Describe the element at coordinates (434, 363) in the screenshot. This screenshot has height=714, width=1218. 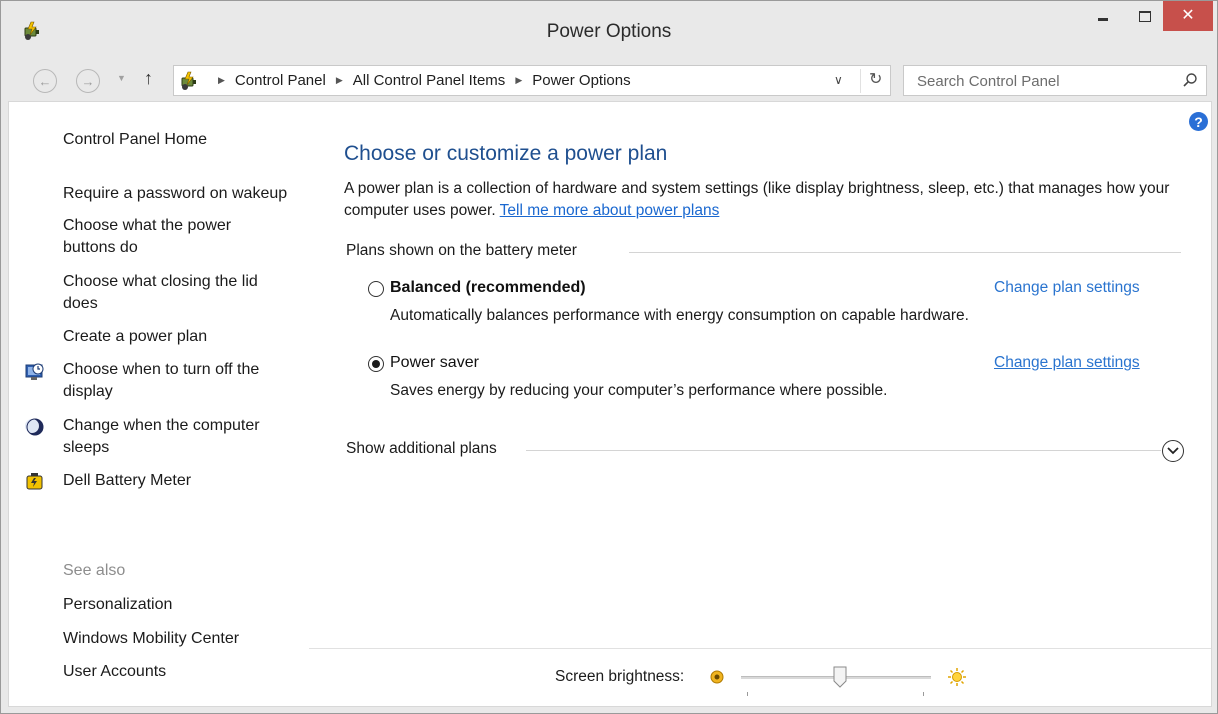
I see `power-saver-plan-name: Power saver` at that location.